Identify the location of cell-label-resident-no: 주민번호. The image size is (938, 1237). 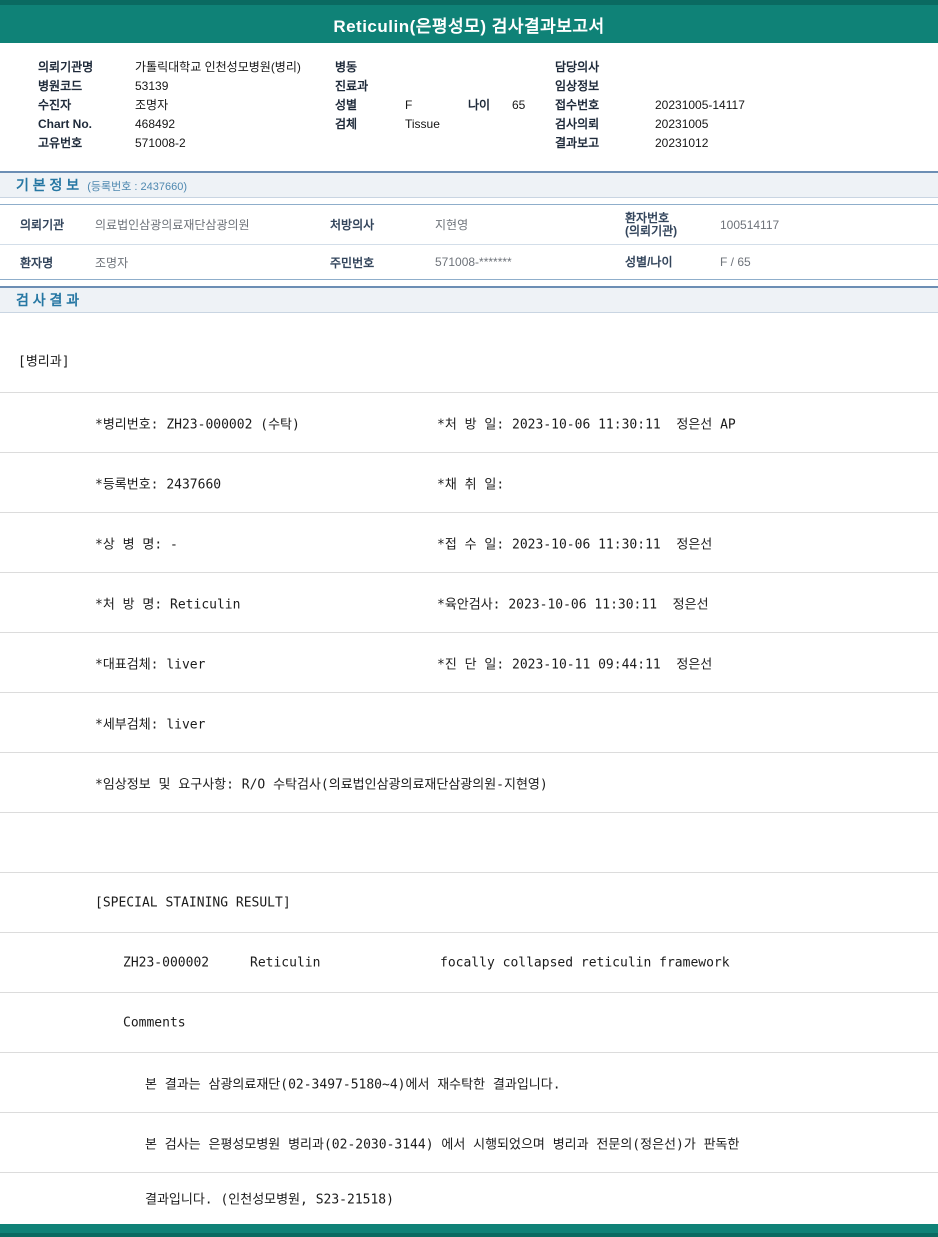
(352, 262).